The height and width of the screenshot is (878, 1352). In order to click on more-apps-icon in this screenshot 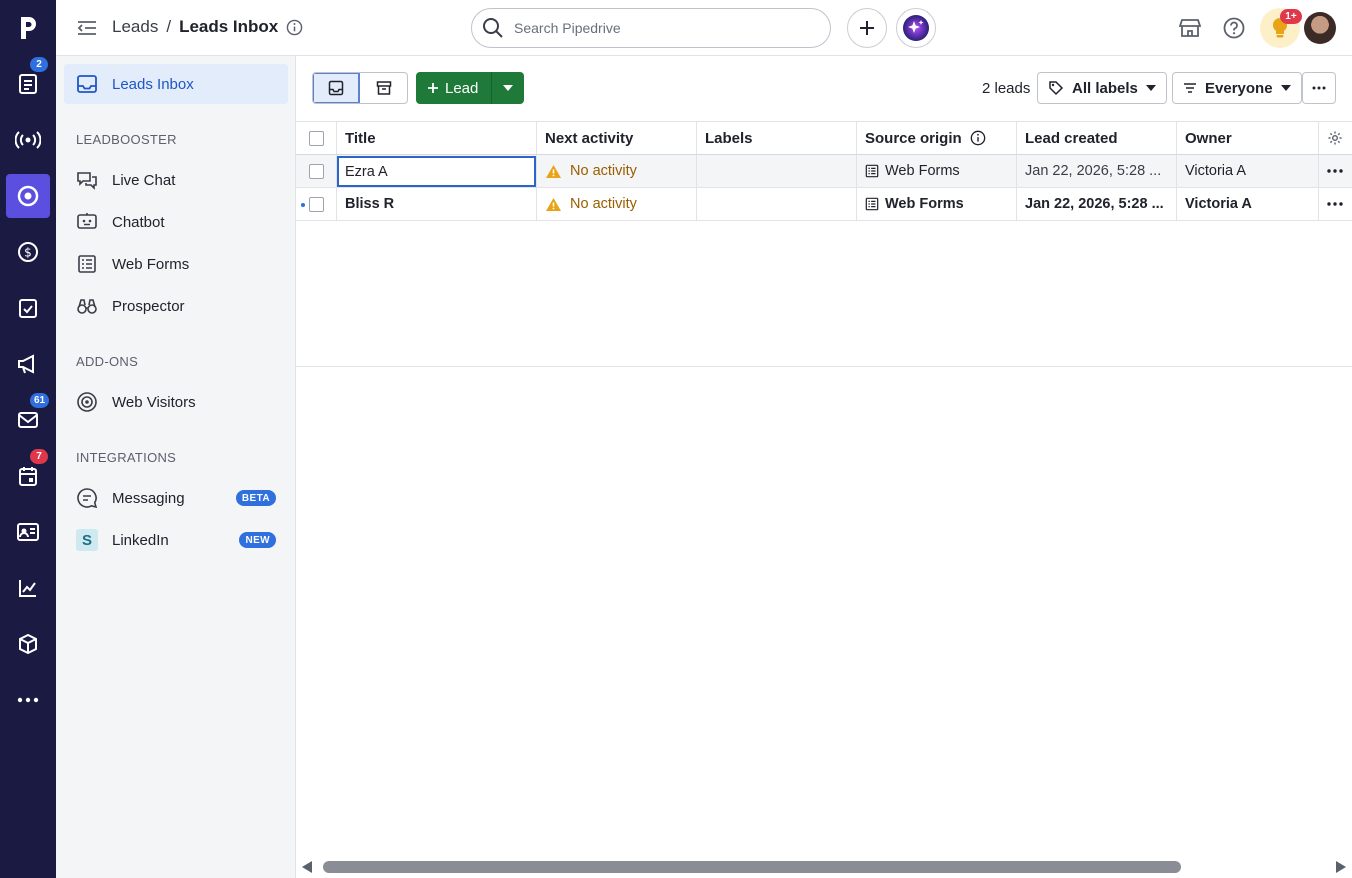, I will do `click(28, 700)`.